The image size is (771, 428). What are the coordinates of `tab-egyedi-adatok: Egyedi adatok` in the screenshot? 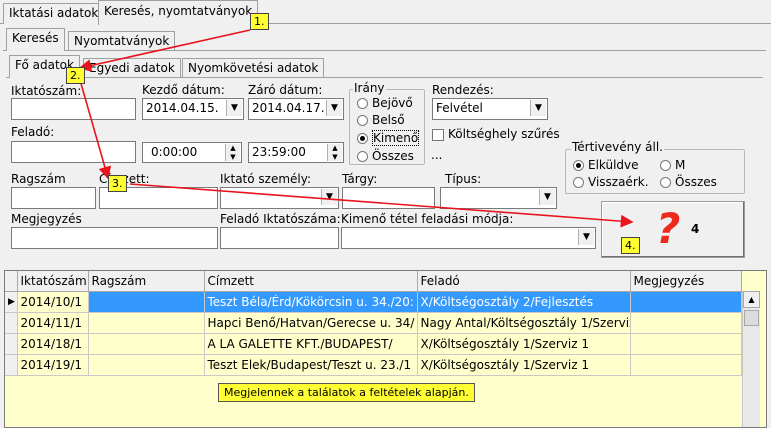 It's located at (132, 67).